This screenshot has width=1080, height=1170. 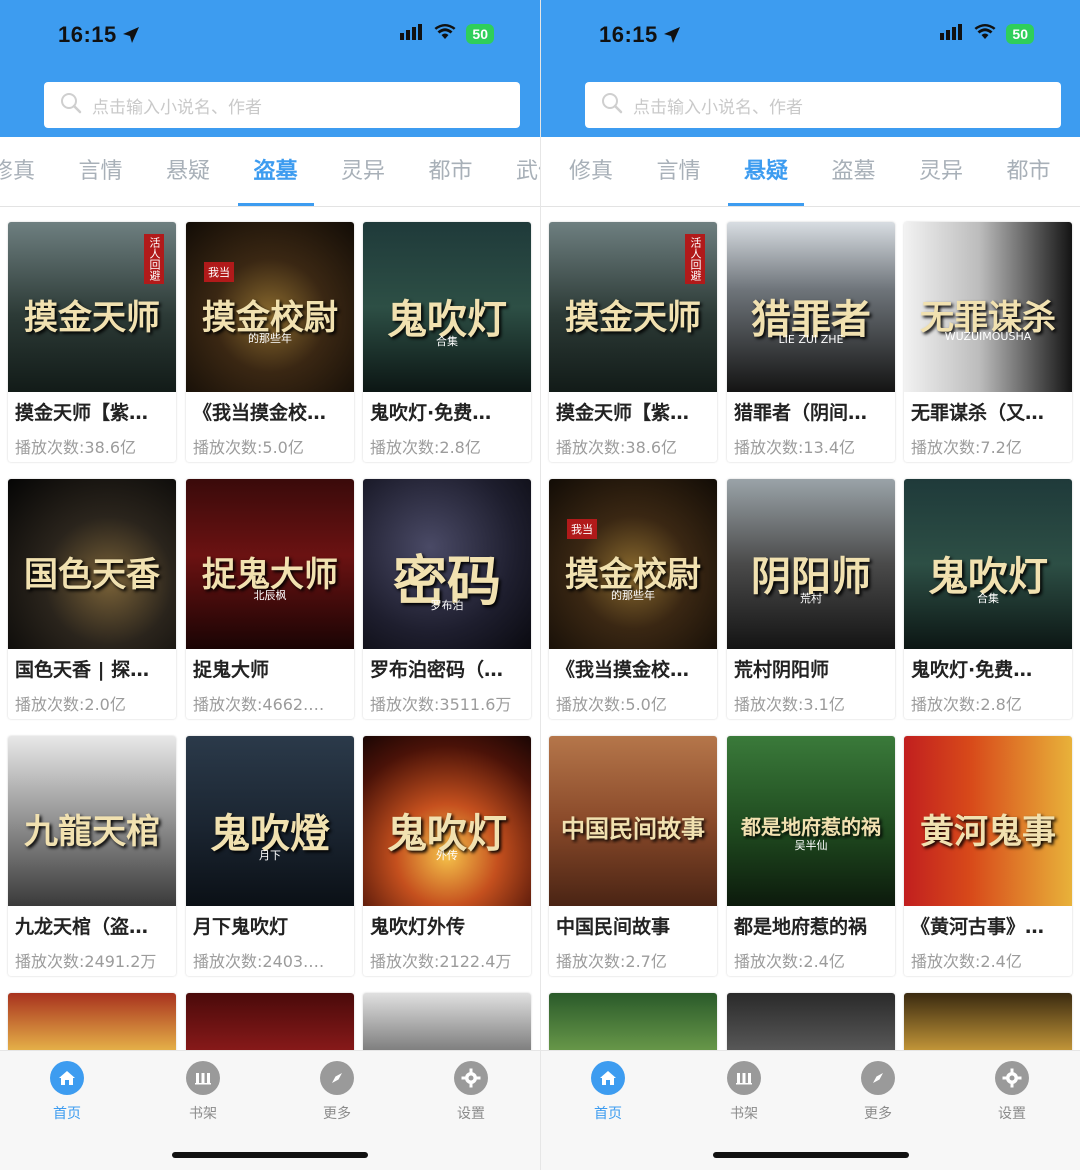 What do you see at coordinates (811, 821) in the screenshot?
I see `book-cover: 都是地府惹的祸 吴半仙` at bounding box center [811, 821].